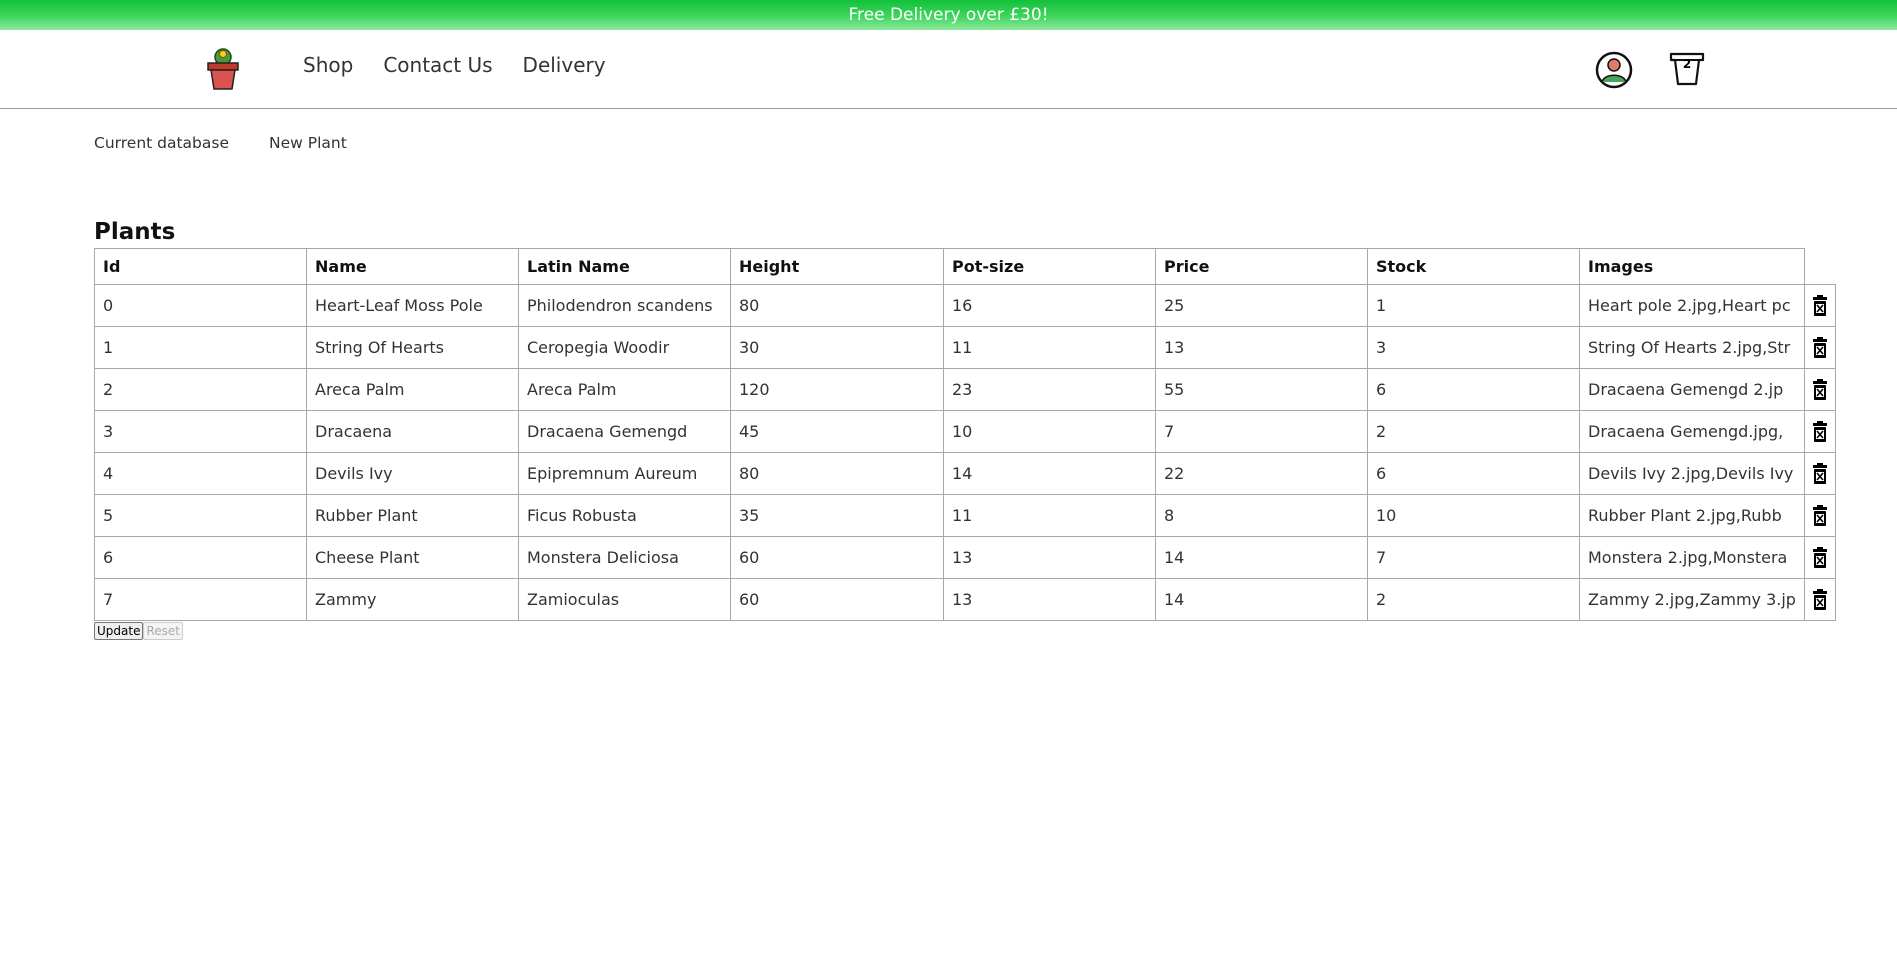 The height and width of the screenshot is (977, 1897). What do you see at coordinates (161, 143) in the screenshot?
I see `subnav-current-database: Current database` at bounding box center [161, 143].